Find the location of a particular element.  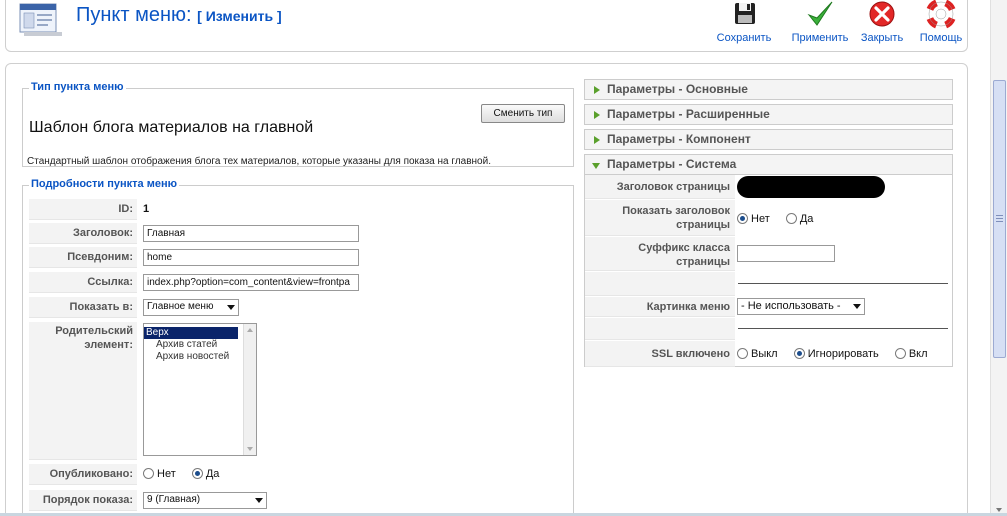

ssl-on-label: Вкл is located at coordinates (918, 354).